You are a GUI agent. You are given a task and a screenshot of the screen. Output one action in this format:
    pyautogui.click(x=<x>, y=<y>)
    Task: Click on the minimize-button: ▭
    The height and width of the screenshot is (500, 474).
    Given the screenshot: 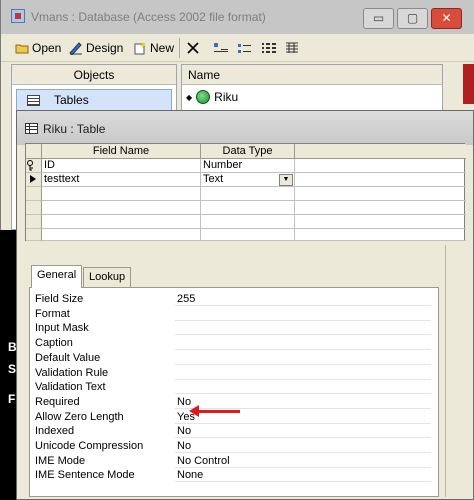 What is the action you would take?
    pyautogui.click(x=378, y=18)
    